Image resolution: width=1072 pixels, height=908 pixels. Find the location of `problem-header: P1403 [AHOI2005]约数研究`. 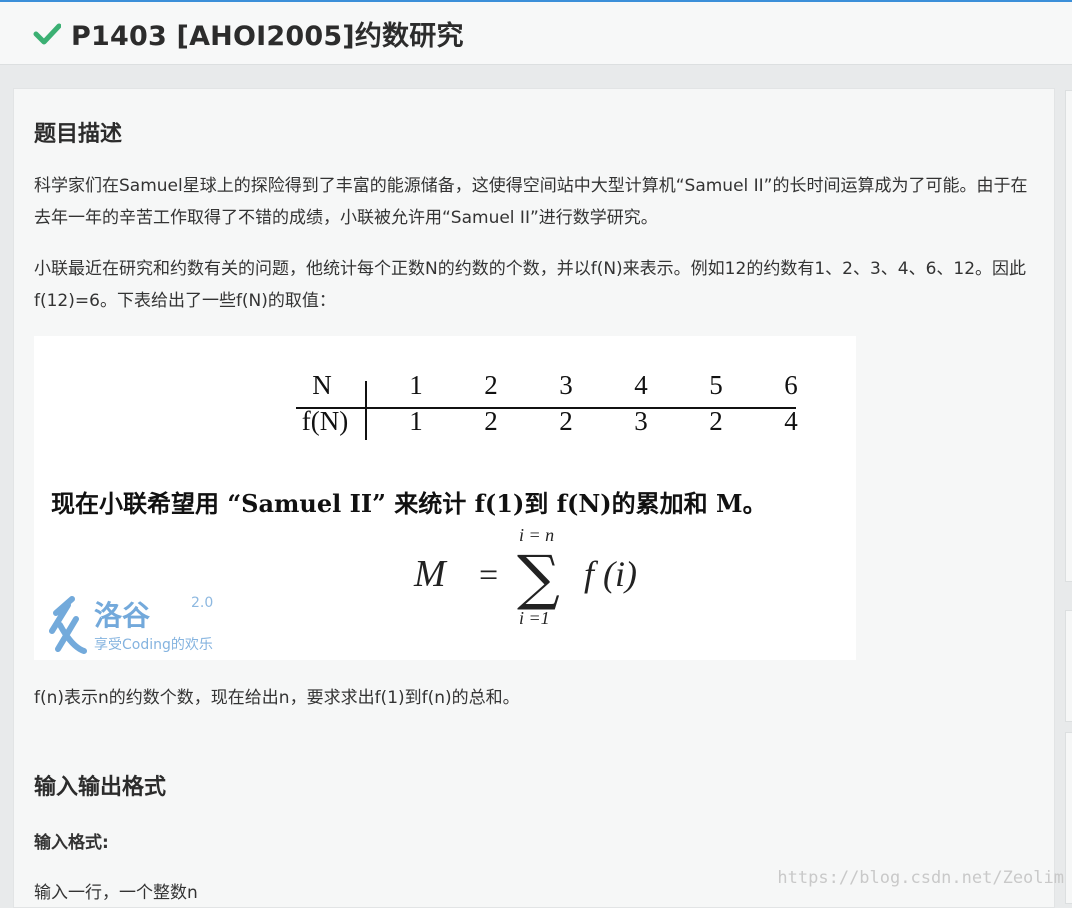

problem-header: P1403 [AHOI2005]约数研究 is located at coordinates (536, 33).